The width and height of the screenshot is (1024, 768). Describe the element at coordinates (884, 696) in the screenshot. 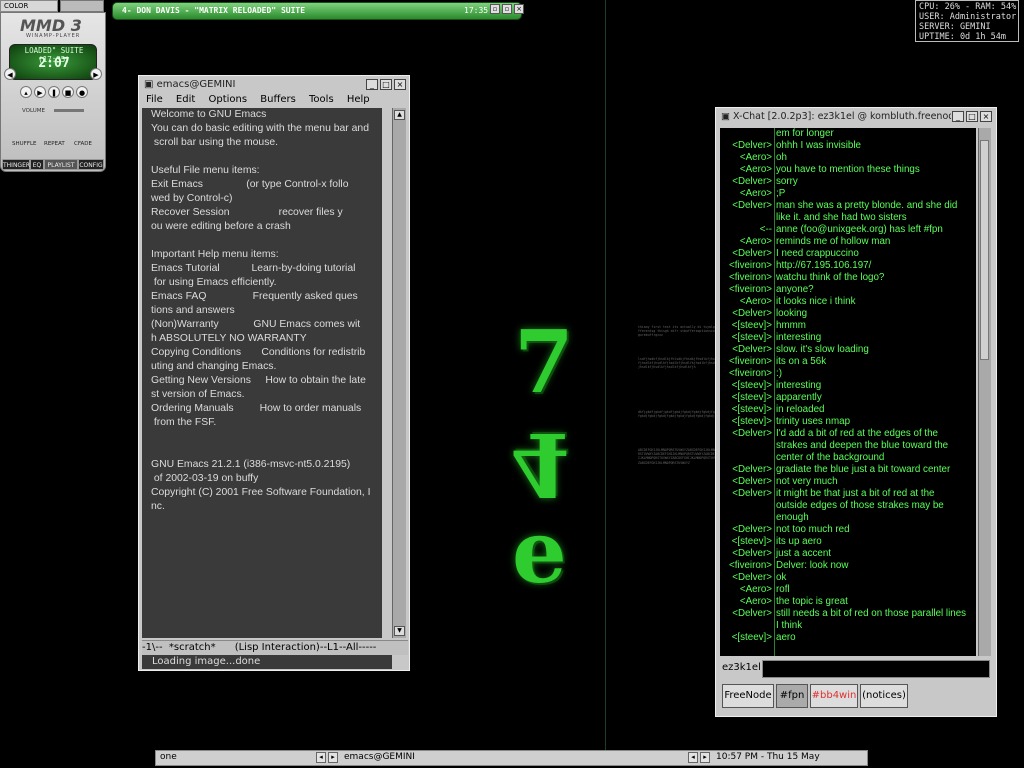

I see `tab-notices: (notices)` at that location.